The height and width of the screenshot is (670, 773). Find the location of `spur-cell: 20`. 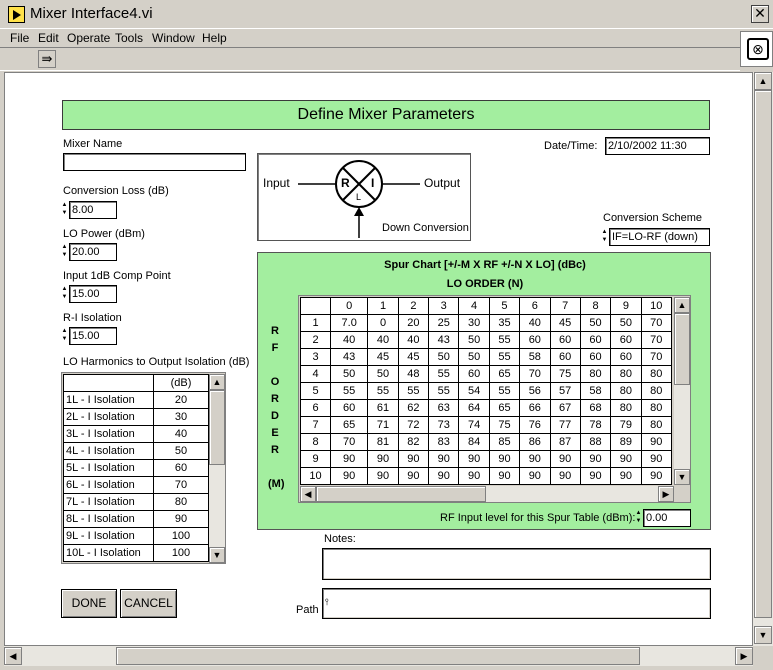

spur-cell: 20 is located at coordinates (413, 323).